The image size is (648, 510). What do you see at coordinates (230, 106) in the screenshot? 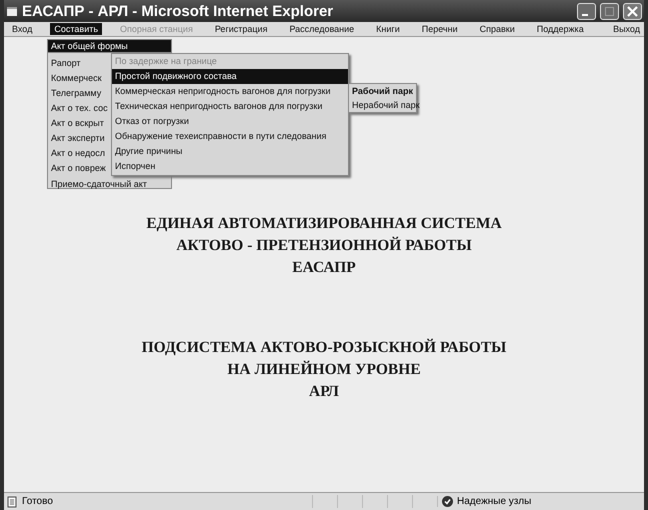
I see `menu-item: Техническая непригодность вагонов для погрузки` at bounding box center [230, 106].